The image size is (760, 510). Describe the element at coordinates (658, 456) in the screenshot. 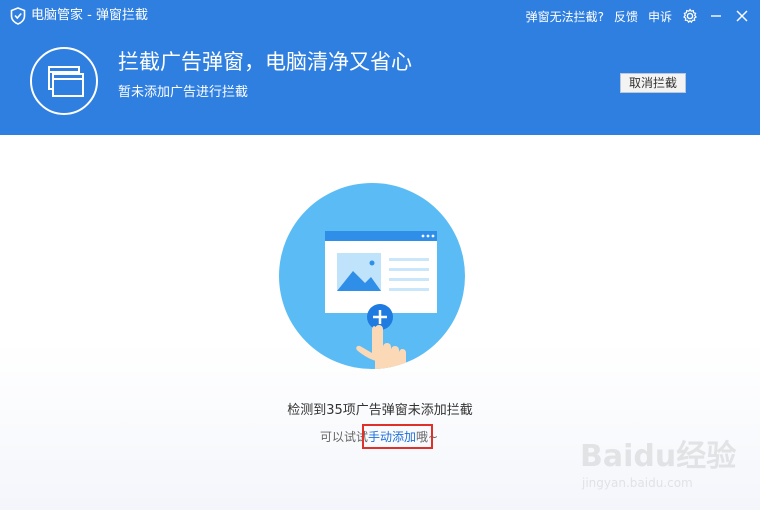

I see `watermark-brand: Baidu经验` at that location.